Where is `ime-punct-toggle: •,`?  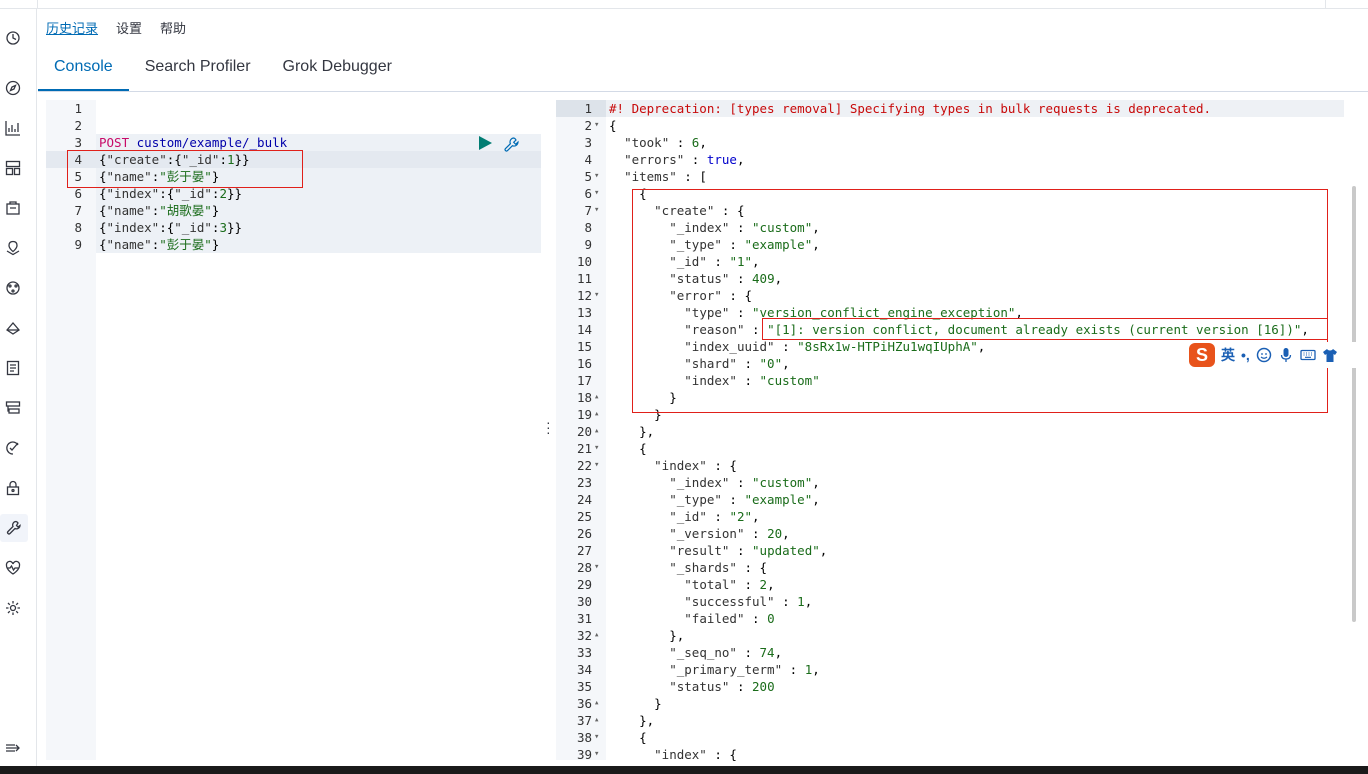 ime-punct-toggle: •, is located at coordinates (1245, 355).